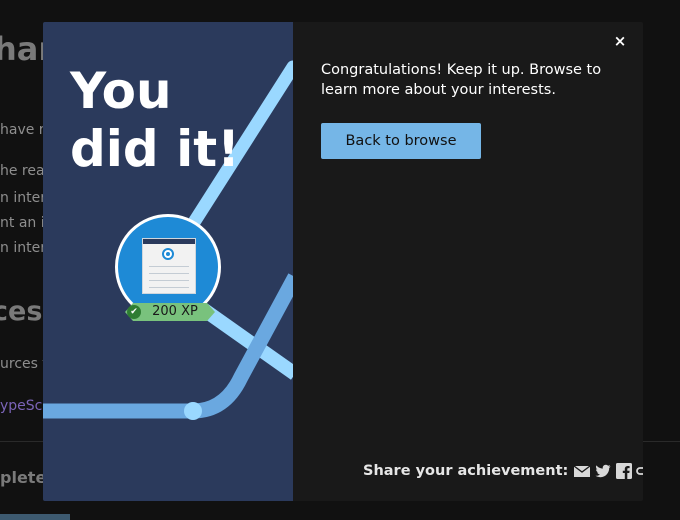 The width and height of the screenshot is (680, 520). I want to click on share-bar: Share your achievement:, so click(503, 471).